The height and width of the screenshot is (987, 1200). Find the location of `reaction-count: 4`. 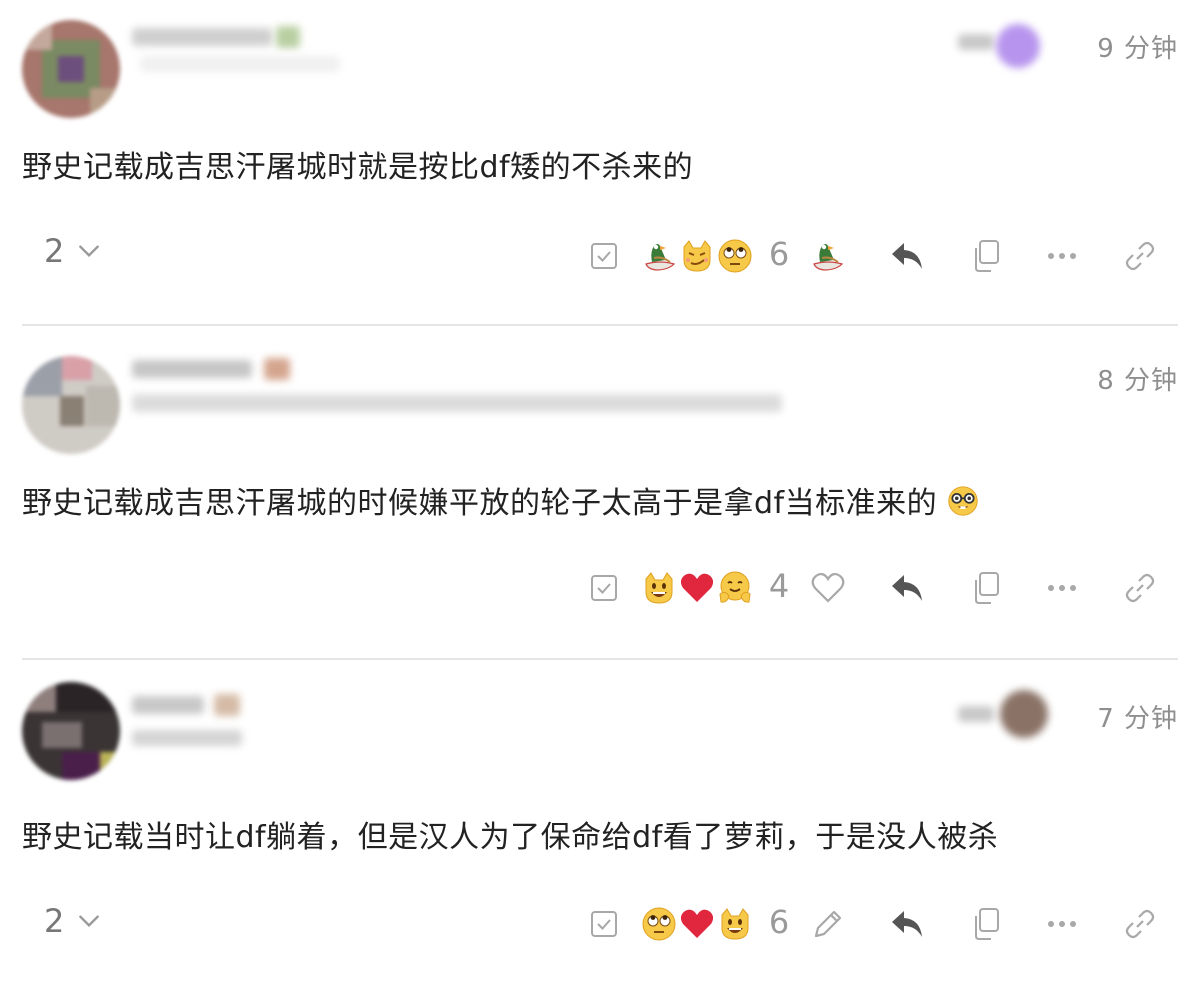

reaction-count: 4 is located at coordinates (779, 586).